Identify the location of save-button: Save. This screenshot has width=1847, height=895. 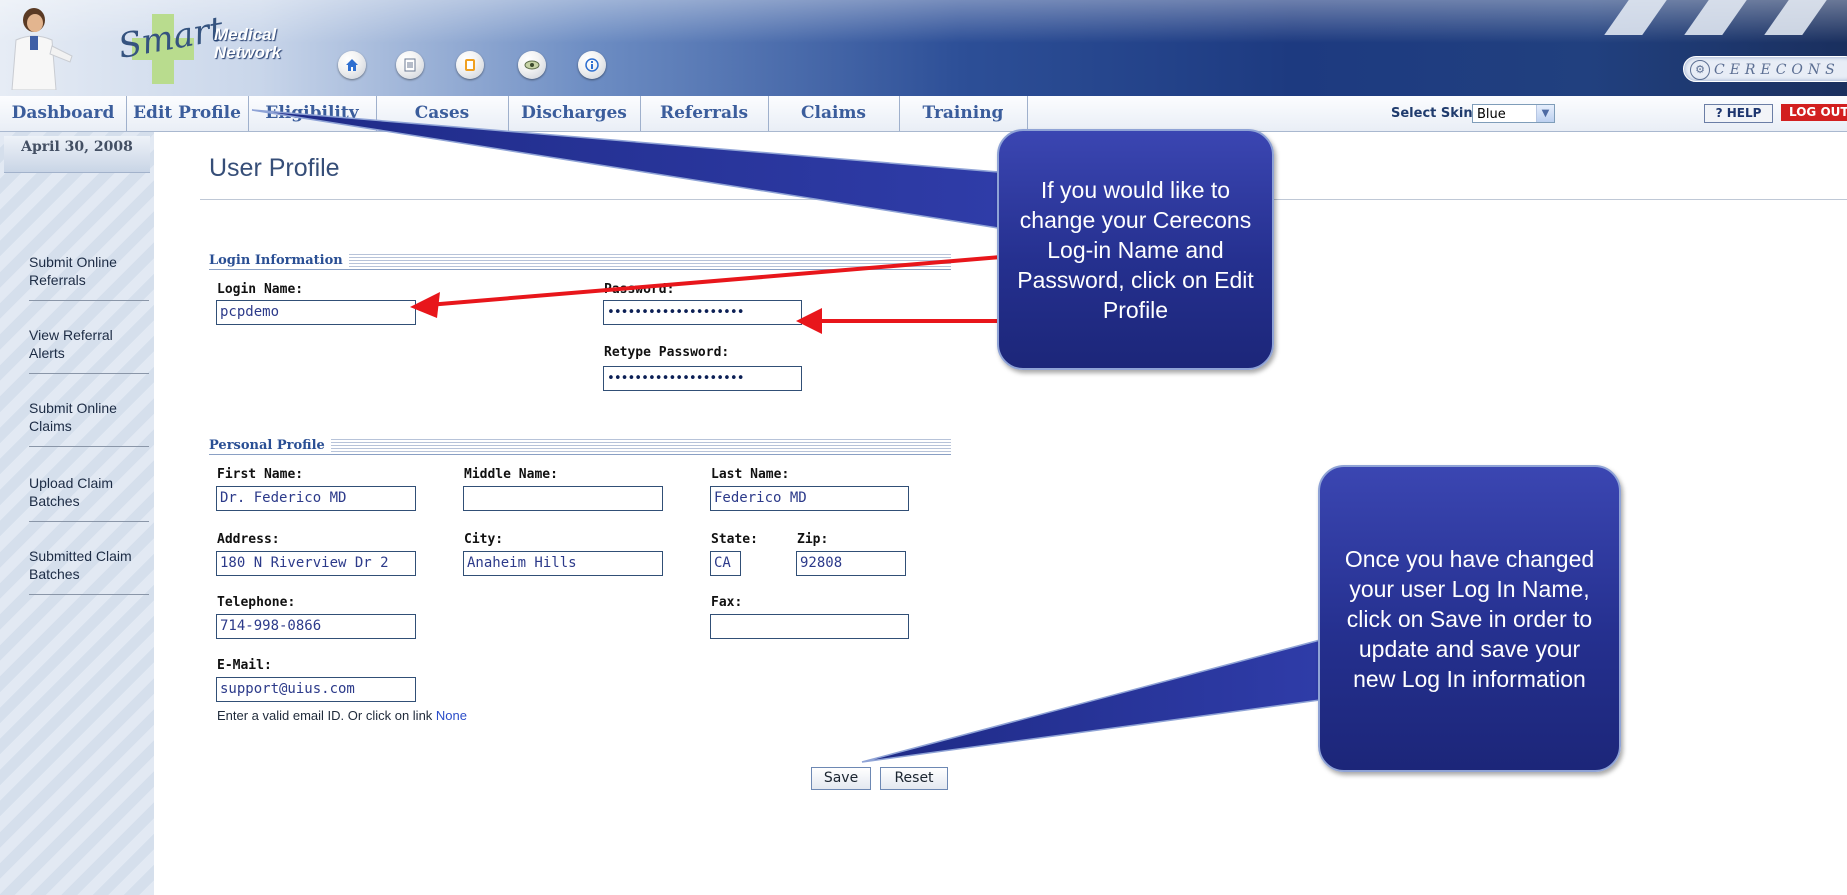
(841, 778).